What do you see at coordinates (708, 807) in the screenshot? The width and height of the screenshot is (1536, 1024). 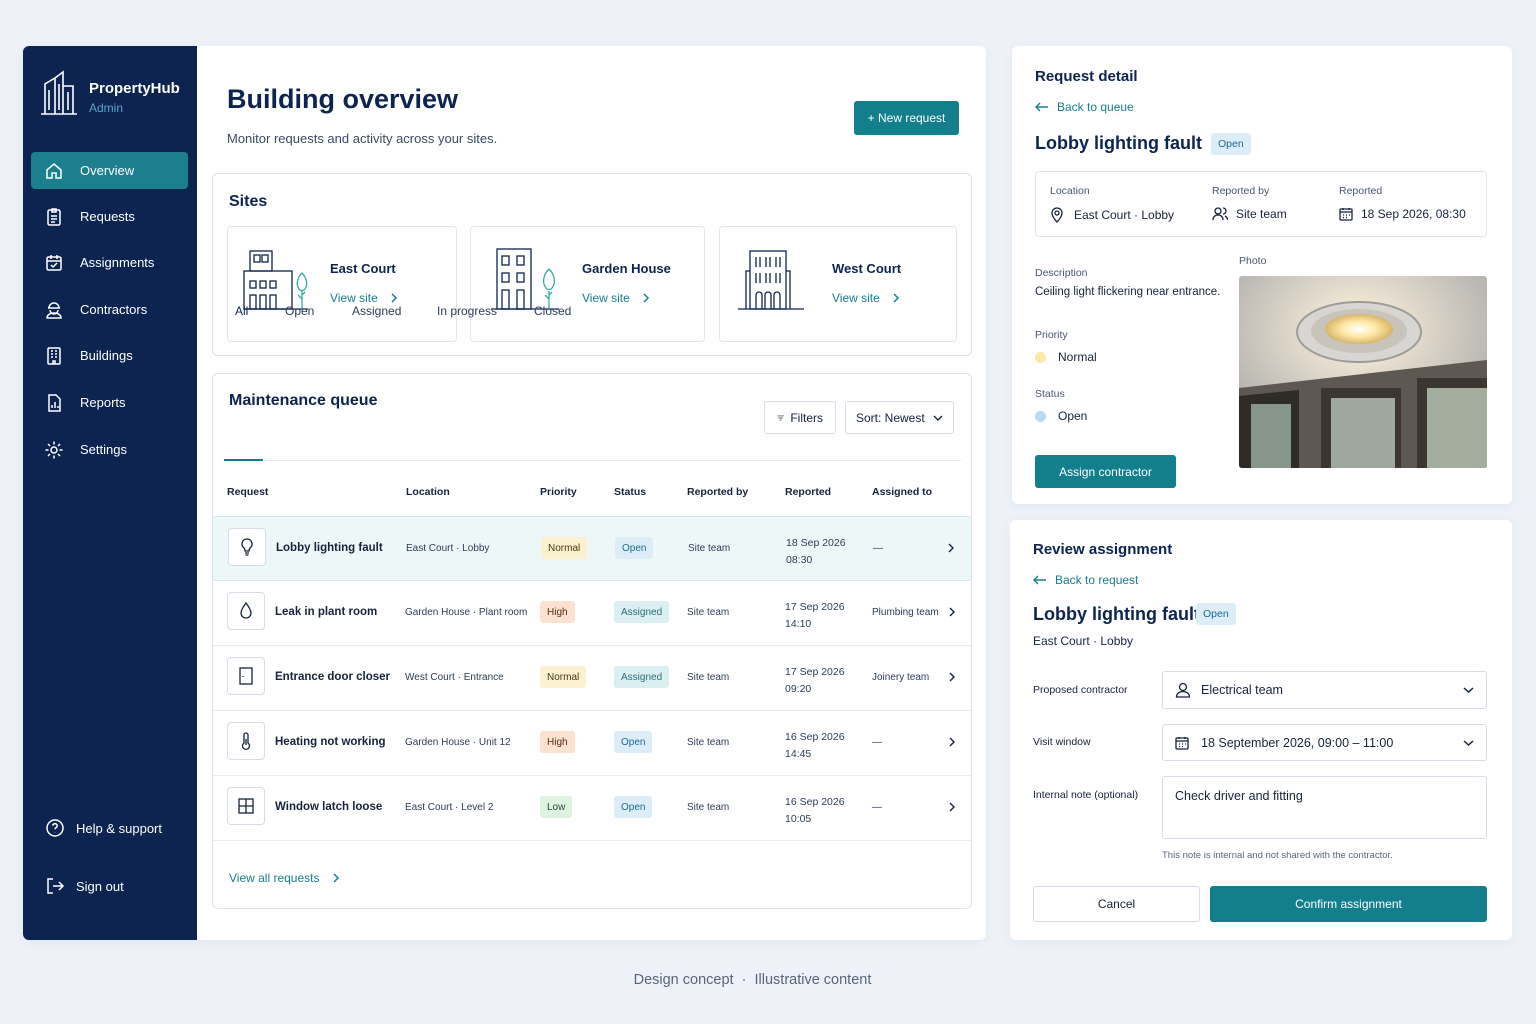 I see `reported-by: Site team` at bounding box center [708, 807].